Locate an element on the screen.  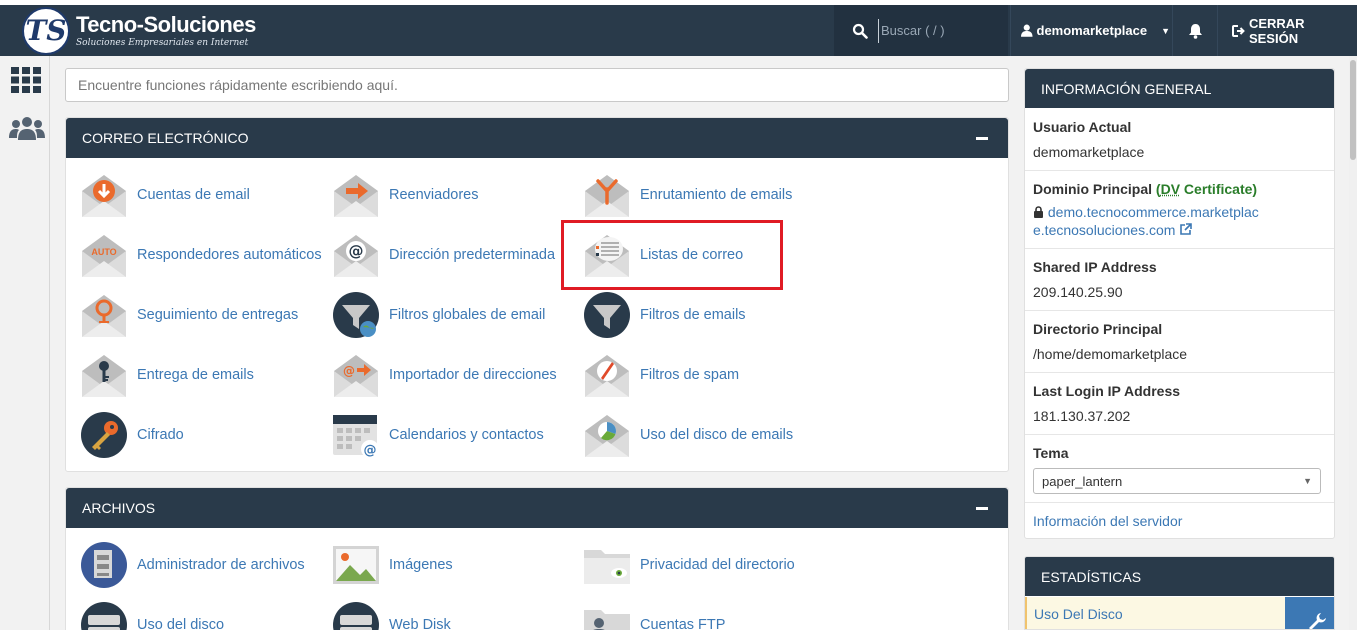
email-item-entrega: Entrega de emails is located at coordinates (167, 375).